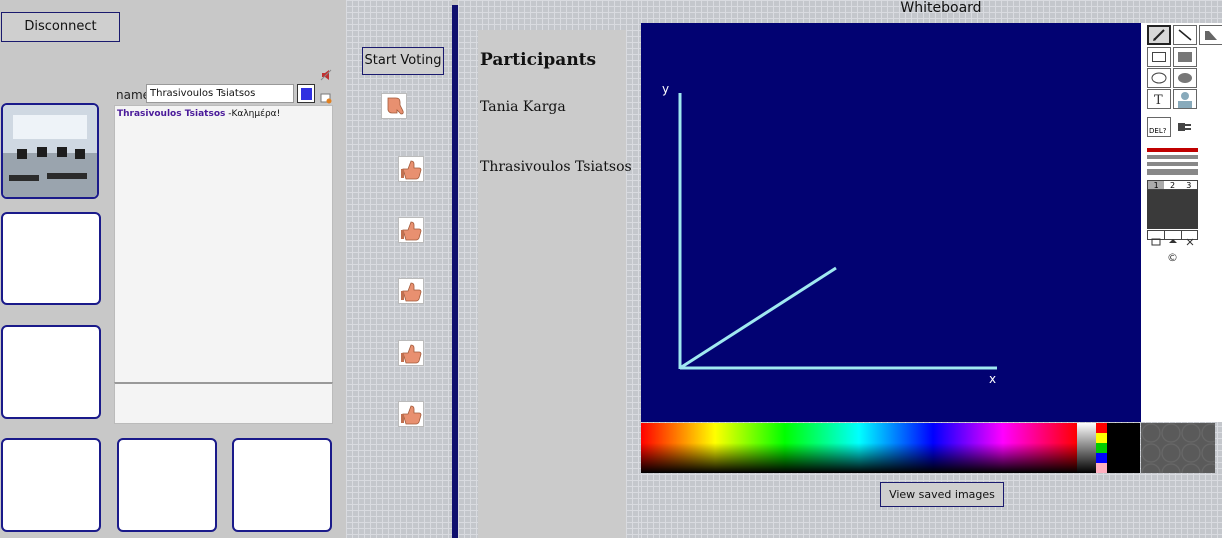 The width and height of the screenshot is (1222, 538). I want to click on ellipse-icon, so click(1159, 78).